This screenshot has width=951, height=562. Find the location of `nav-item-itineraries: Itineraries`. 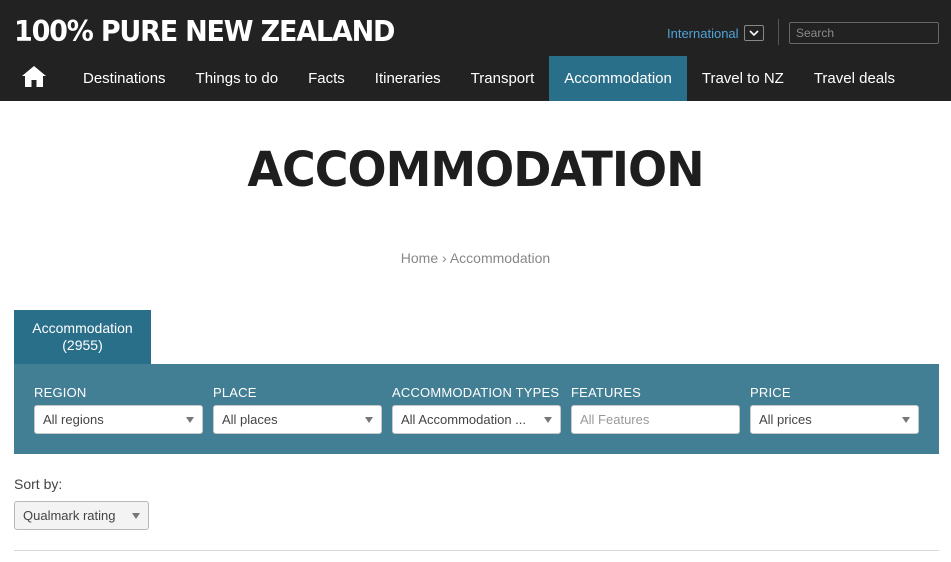

nav-item-itineraries: Itineraries is located at coordinates (408, 78).